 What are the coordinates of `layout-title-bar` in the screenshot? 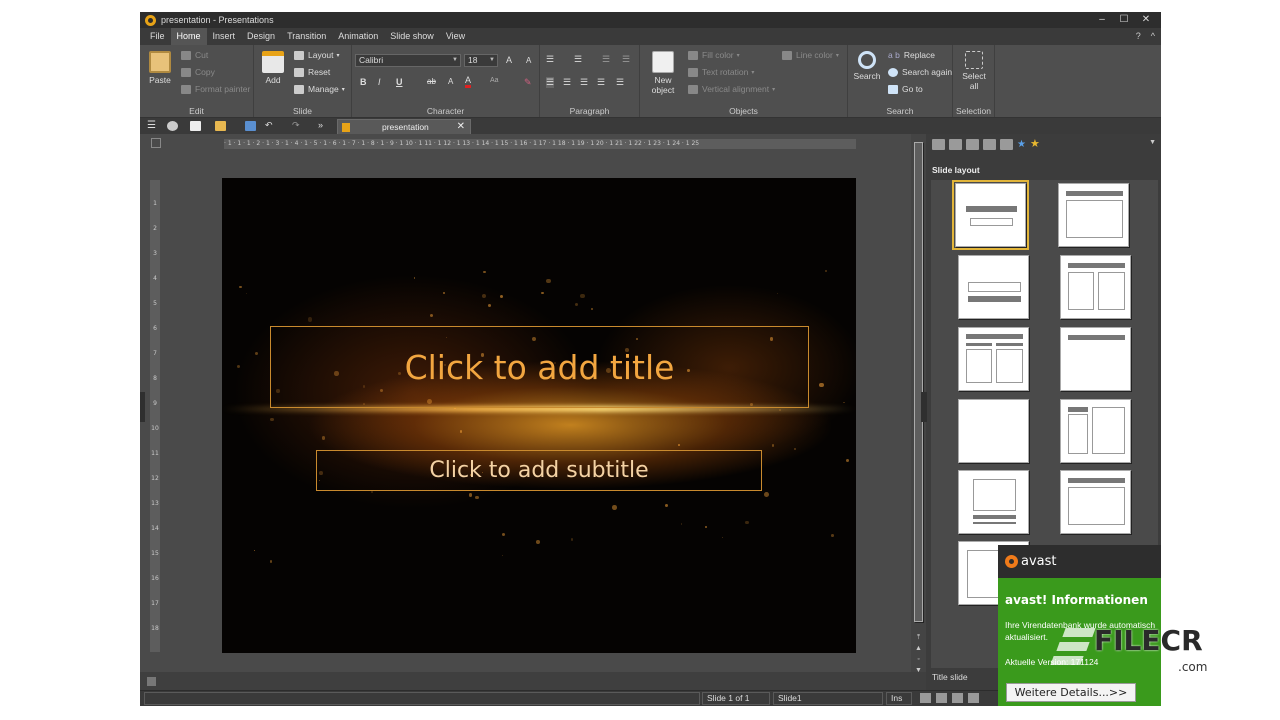 It's located at (1096, 337).